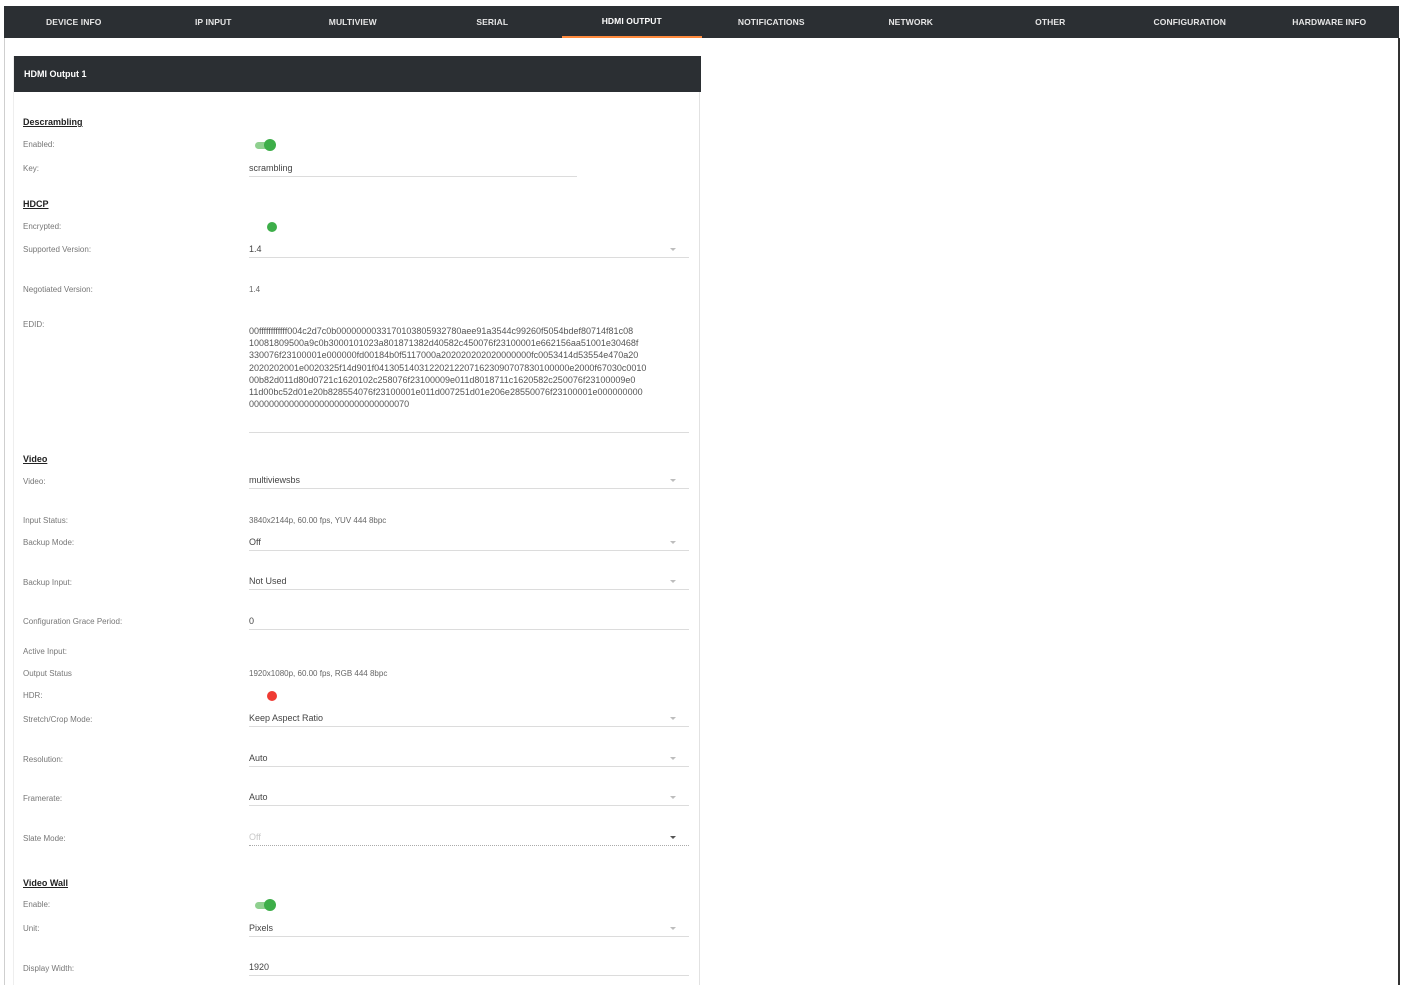  What do you see at coordinates (268, 581) in the screenshot?
I see `backup-input-value: Not Used` at bounding box center [268, 581].